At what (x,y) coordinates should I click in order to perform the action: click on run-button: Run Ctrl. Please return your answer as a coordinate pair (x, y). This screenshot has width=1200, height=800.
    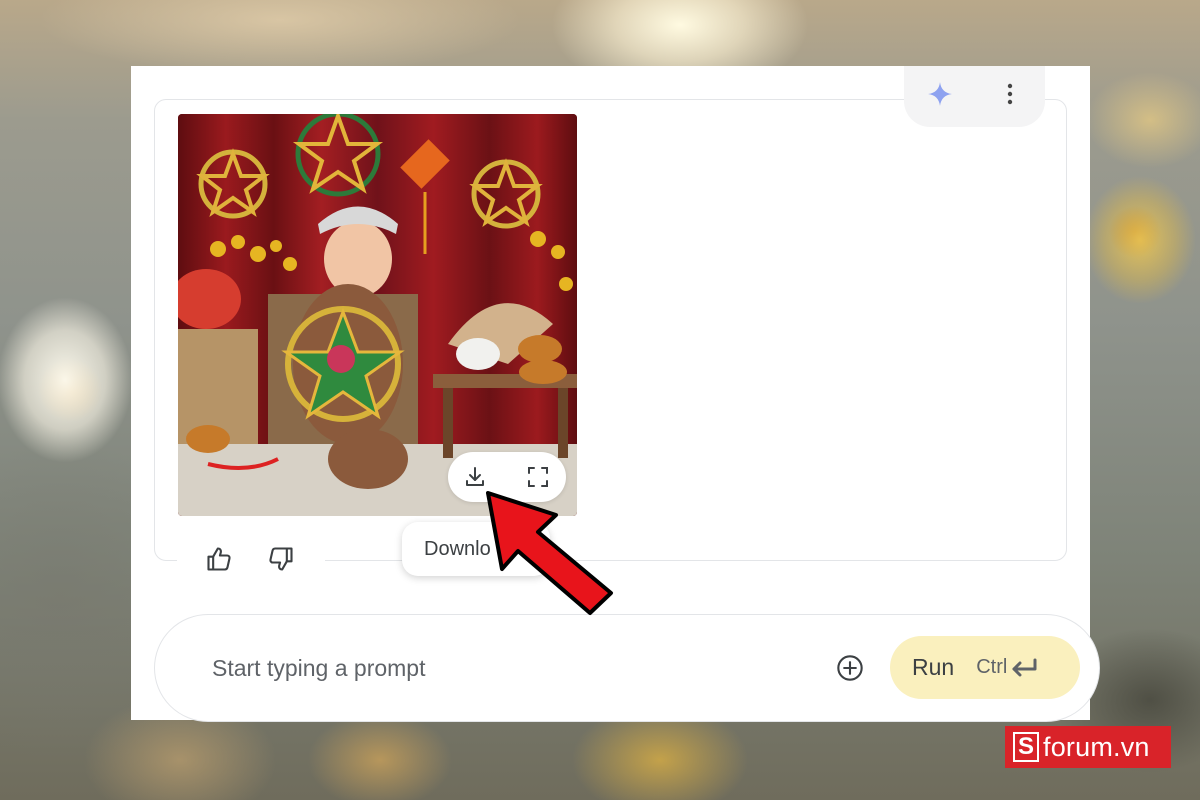
    Looking at the image, I should click on (985, 667).